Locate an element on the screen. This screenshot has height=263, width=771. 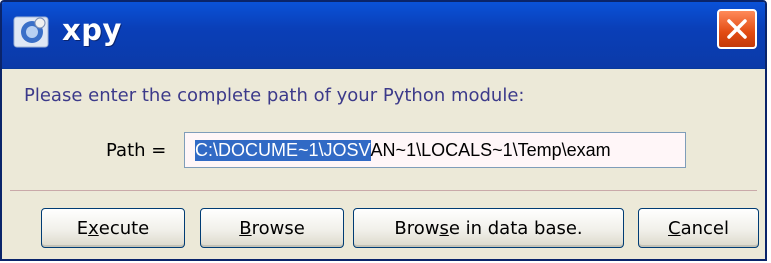
execute-label-pre: E is located at coordinates (82, 228).